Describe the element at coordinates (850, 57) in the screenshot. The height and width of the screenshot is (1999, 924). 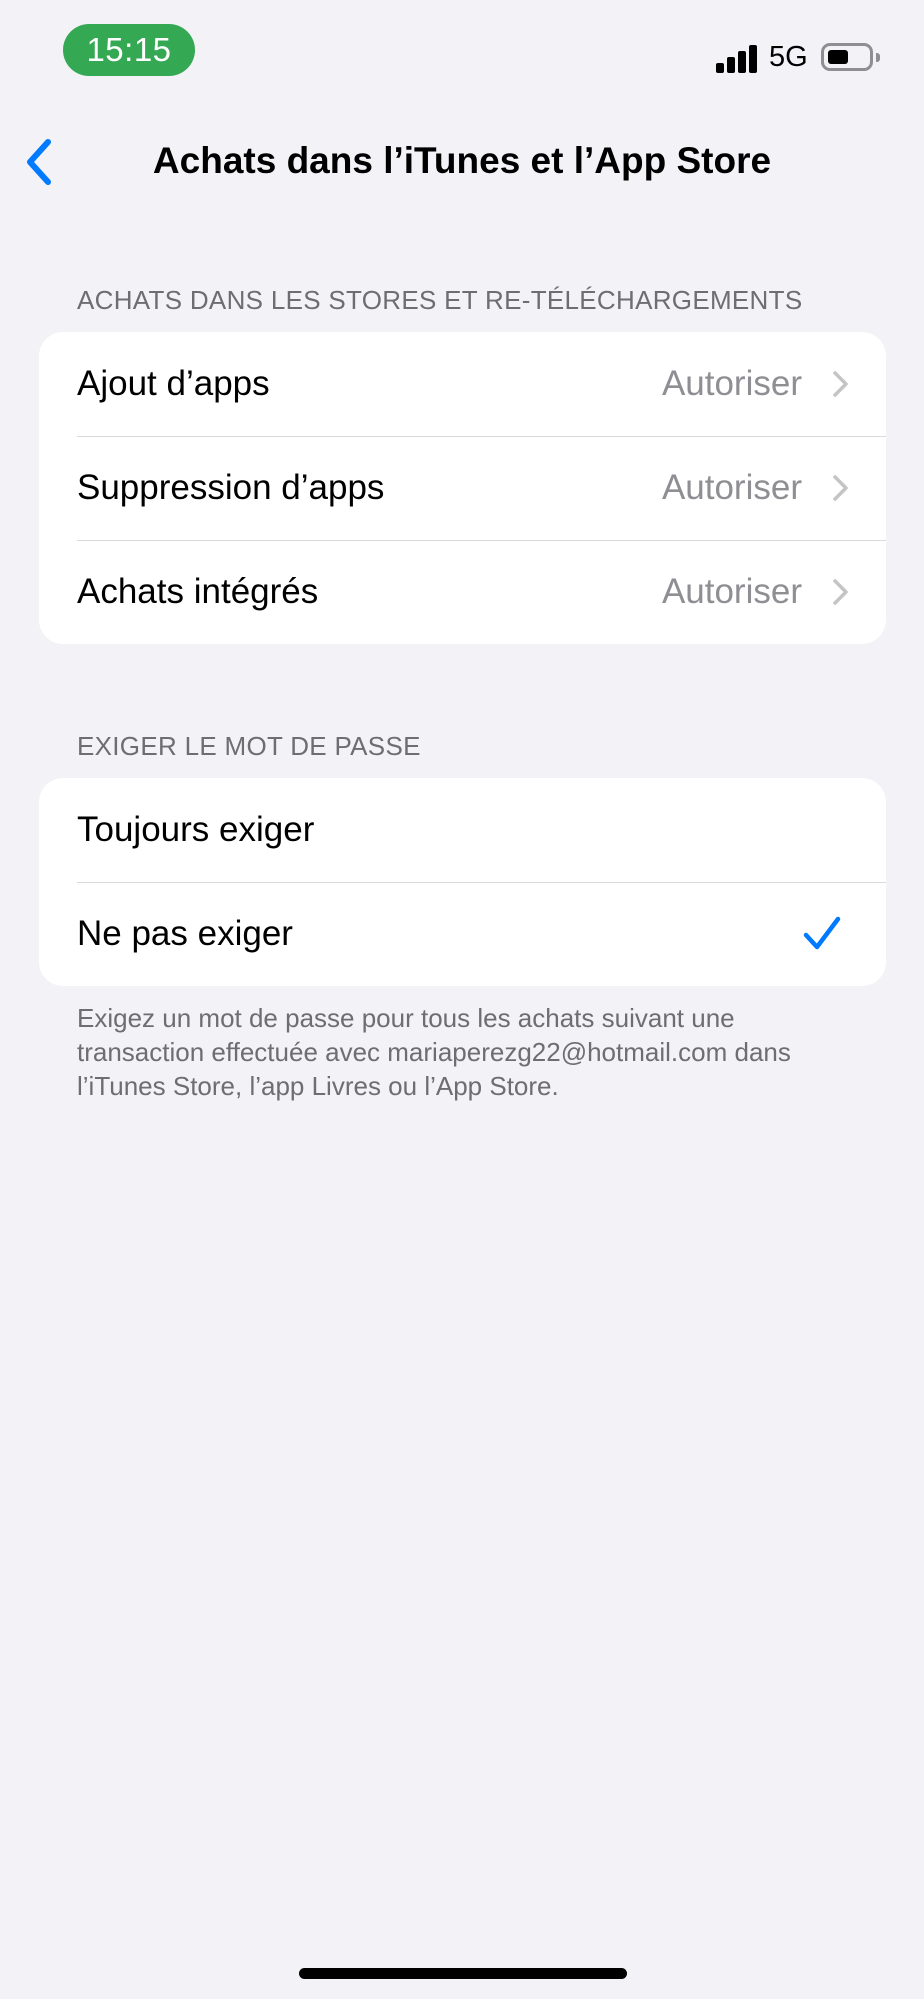
I see `battery-icon` at that location.